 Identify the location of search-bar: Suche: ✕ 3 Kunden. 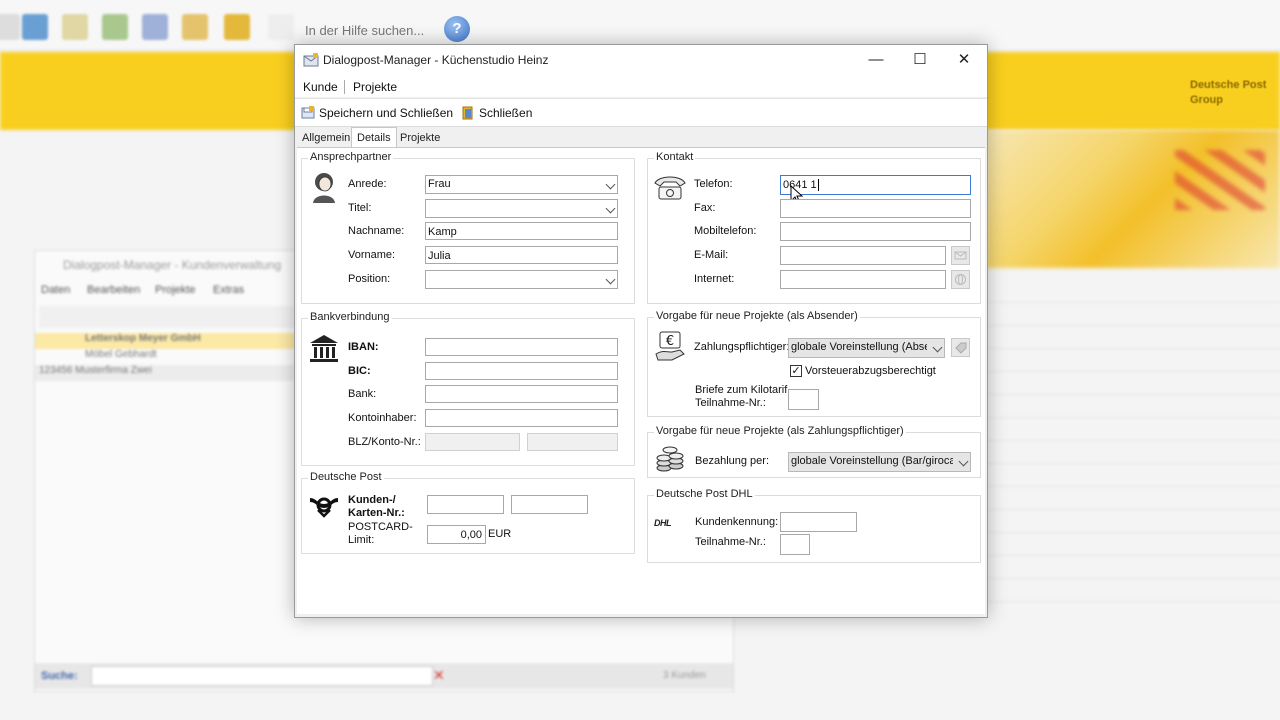
(384, 676).